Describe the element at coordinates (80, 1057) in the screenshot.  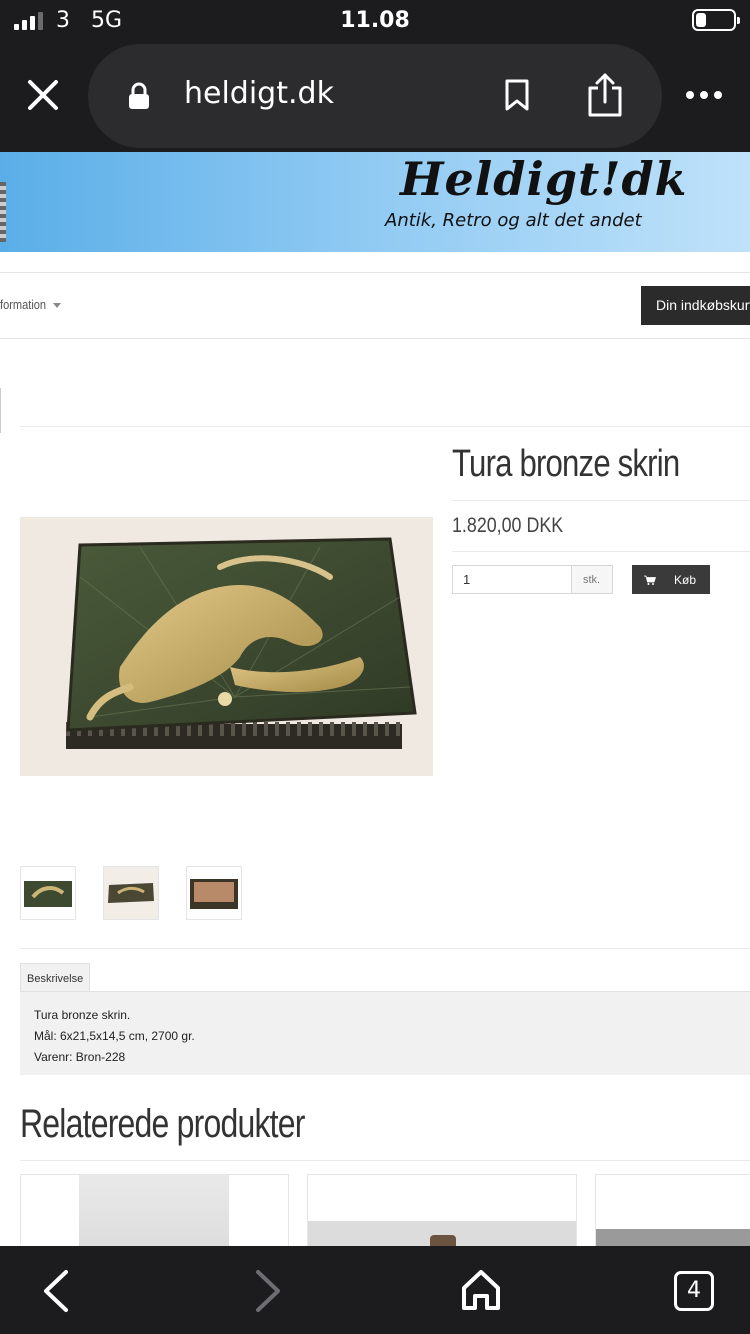
I see `description-line: Varenr: Bron-228` at that location.